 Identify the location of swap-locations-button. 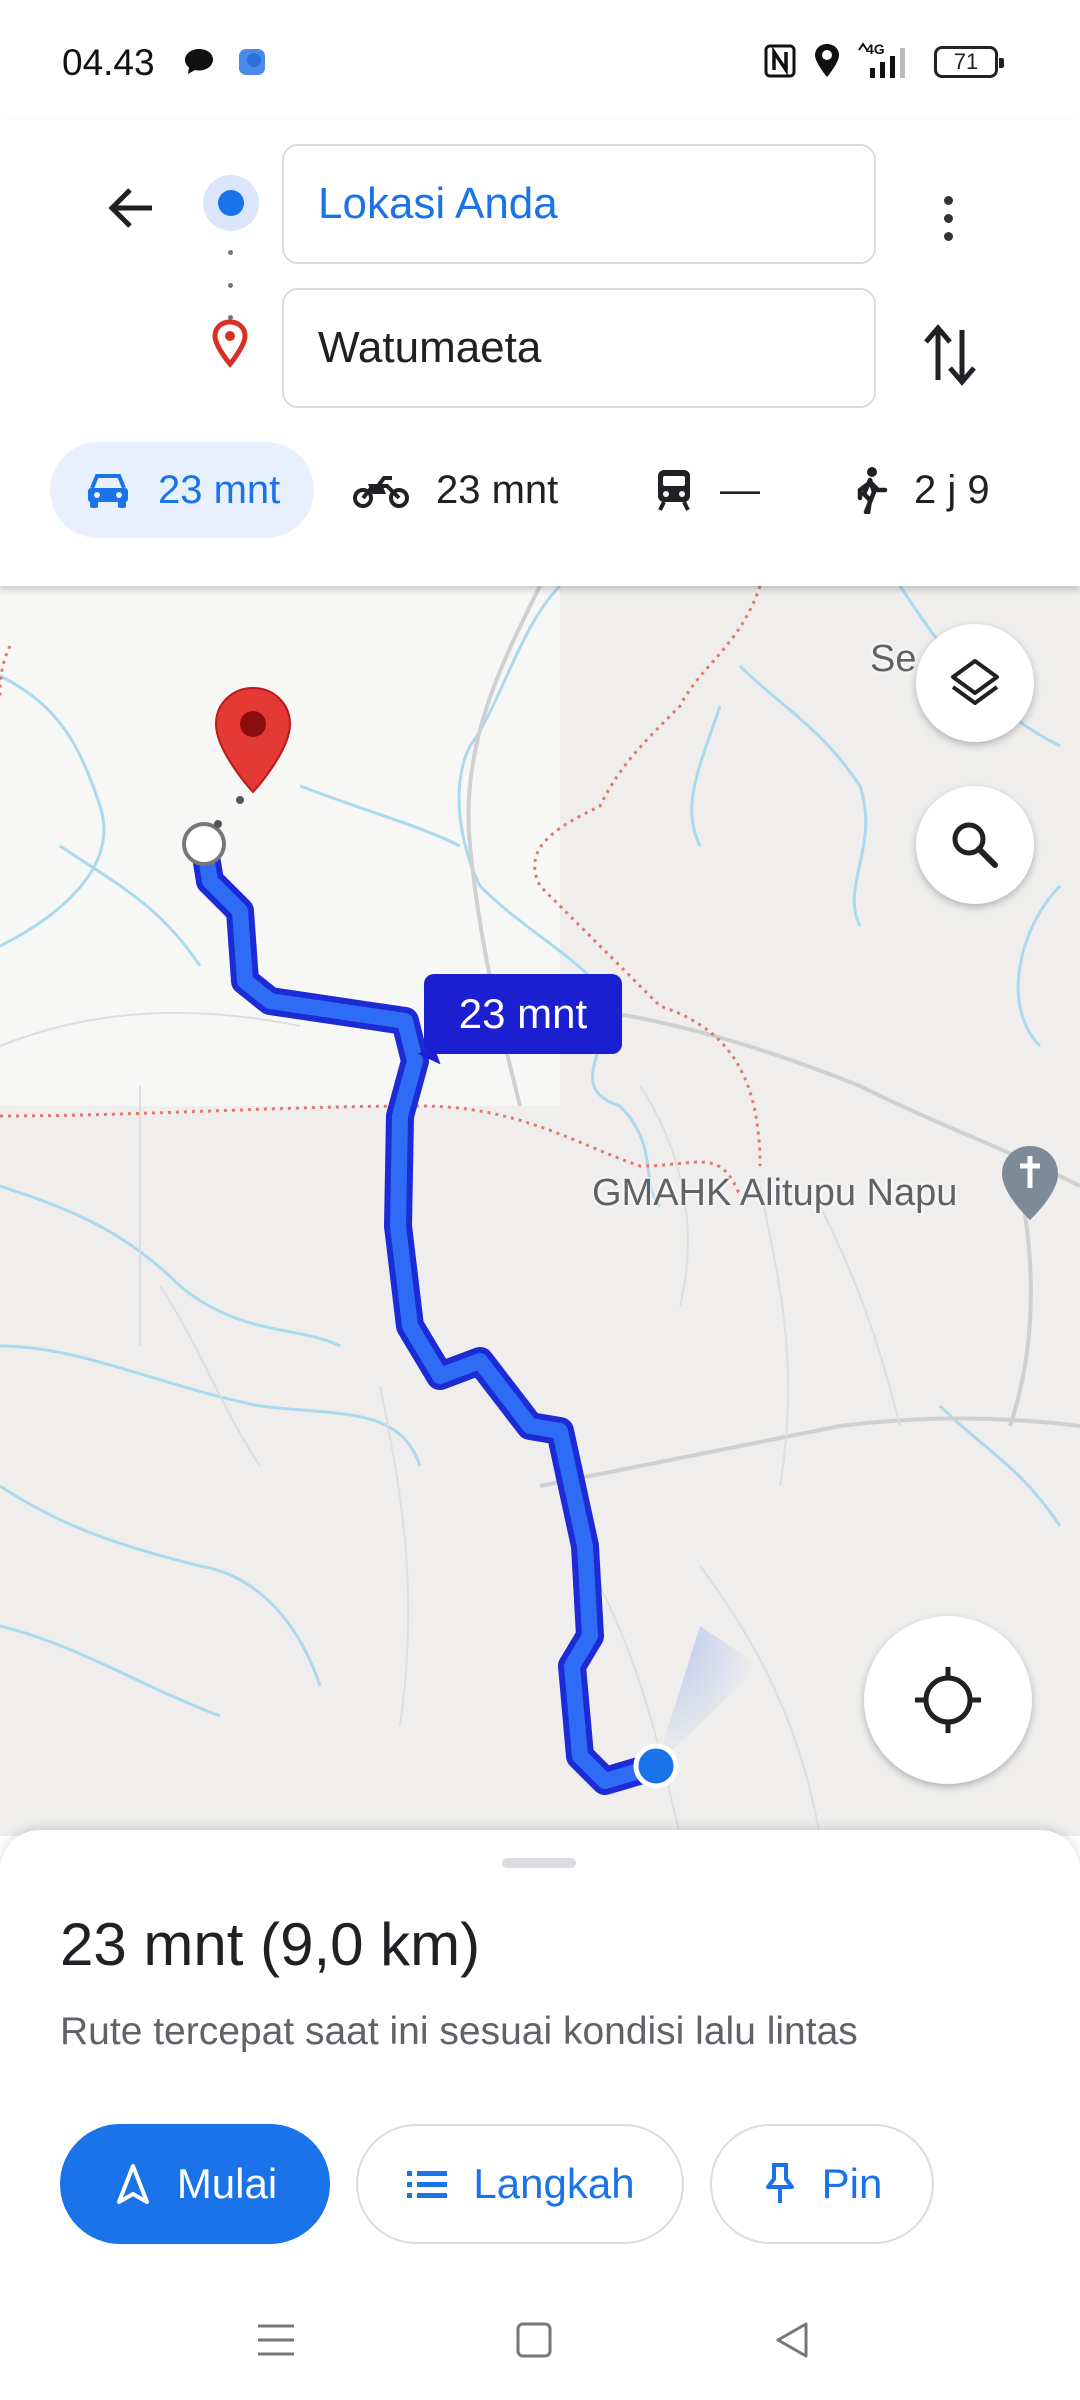
(950, 355).